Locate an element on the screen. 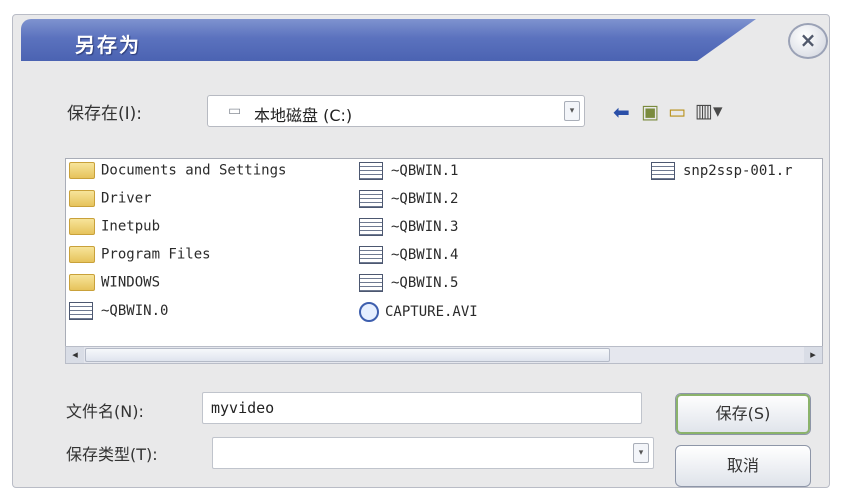 The height and width of the screenshot is (491, 841). scroll-thumb is located at coordinates (347, 355).